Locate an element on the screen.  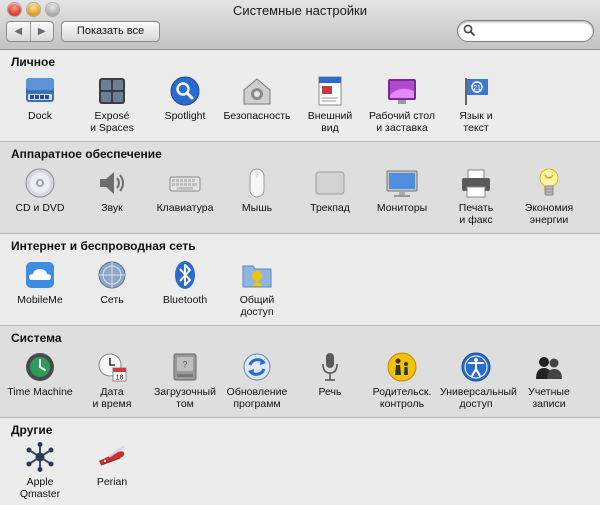
speech-icon is located at coordinates (330, 367).